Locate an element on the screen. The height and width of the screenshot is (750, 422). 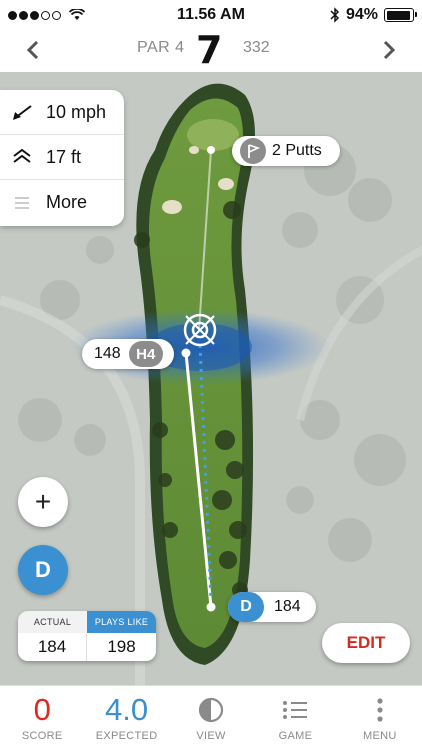
view-label: VIEW is located at coordinates (211, 736).